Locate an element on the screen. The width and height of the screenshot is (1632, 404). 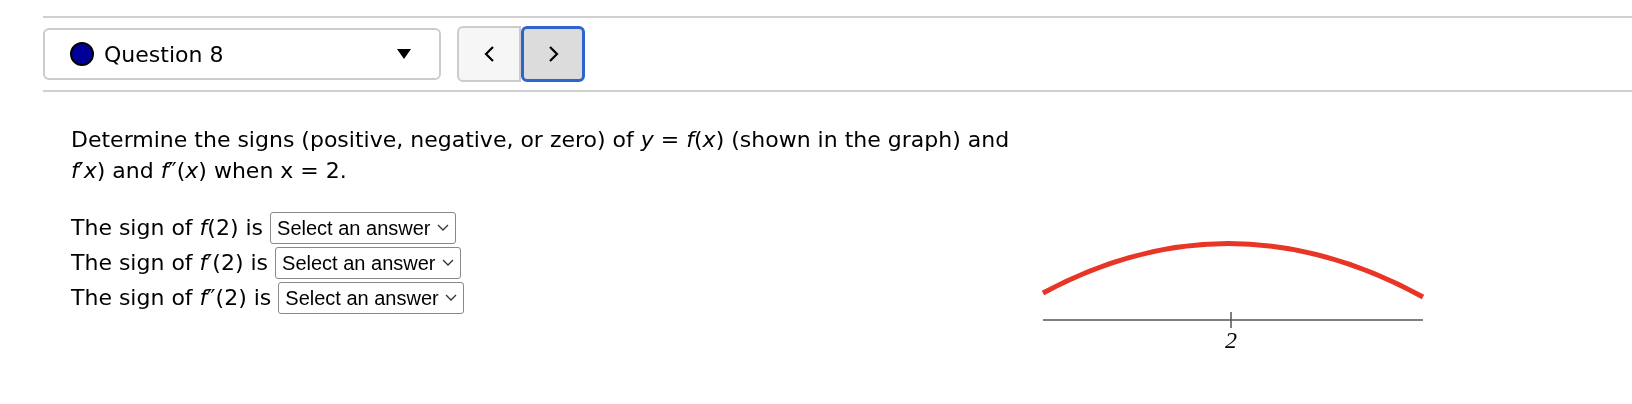
answer-prompt: The sign of f(2) is is located at coordinates (167, 228).